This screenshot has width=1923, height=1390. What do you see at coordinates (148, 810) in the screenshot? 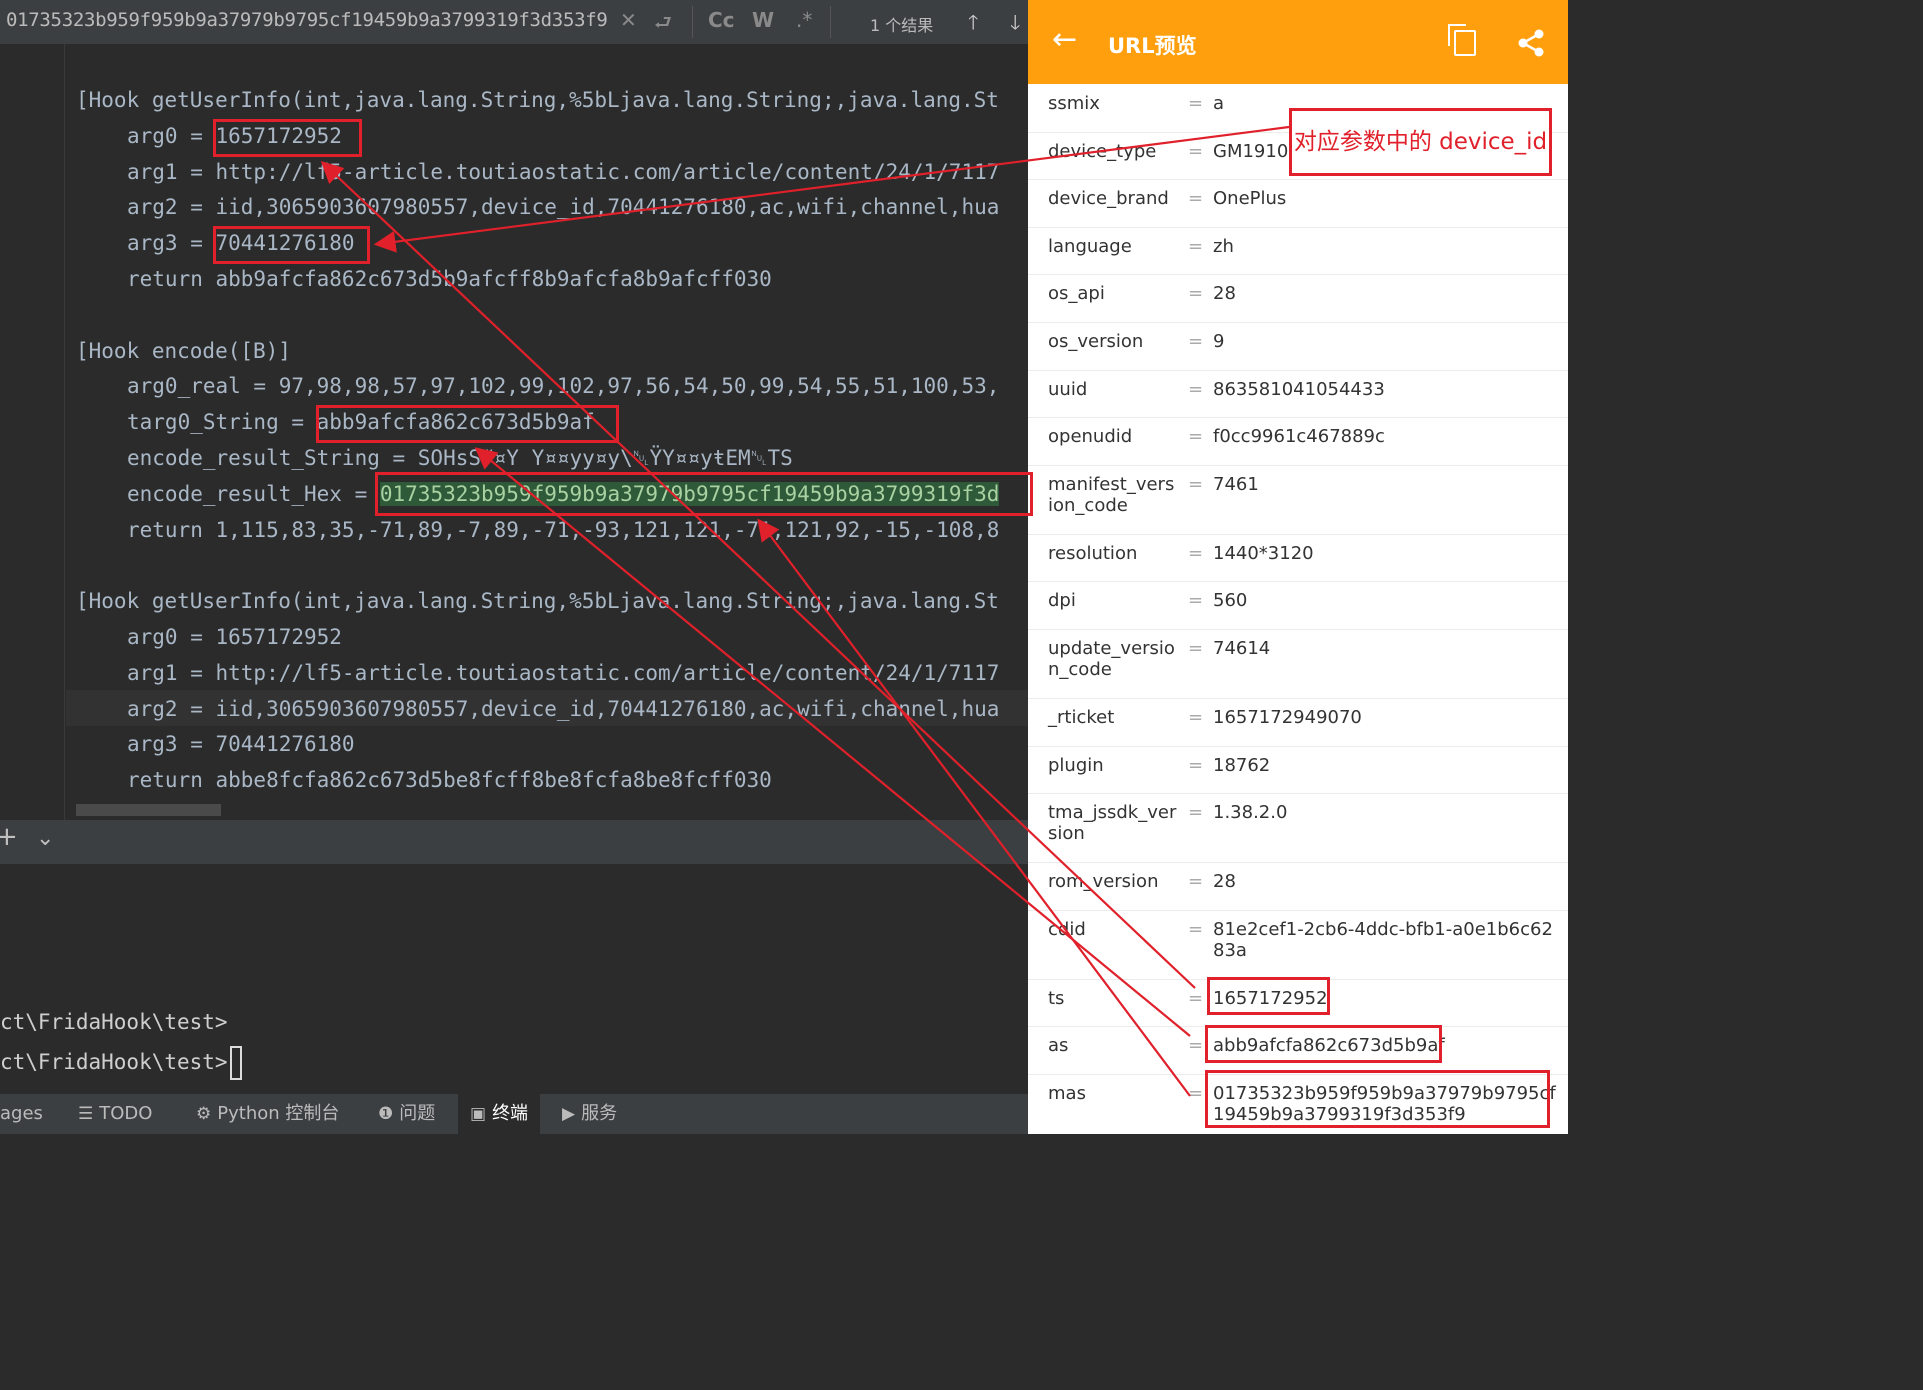
I see `horizontal-scrollbar` at bounding box center [148, 810].